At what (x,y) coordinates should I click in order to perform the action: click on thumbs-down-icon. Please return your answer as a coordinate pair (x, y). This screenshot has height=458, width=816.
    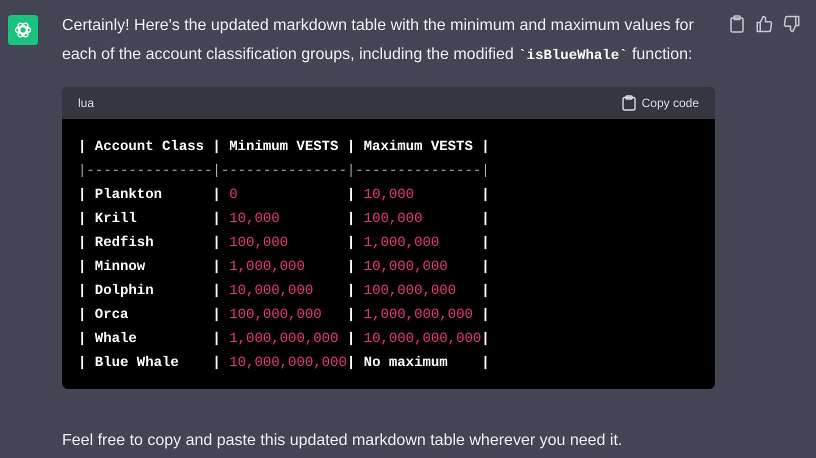
    Looking at the image, I should click on (792, 24).